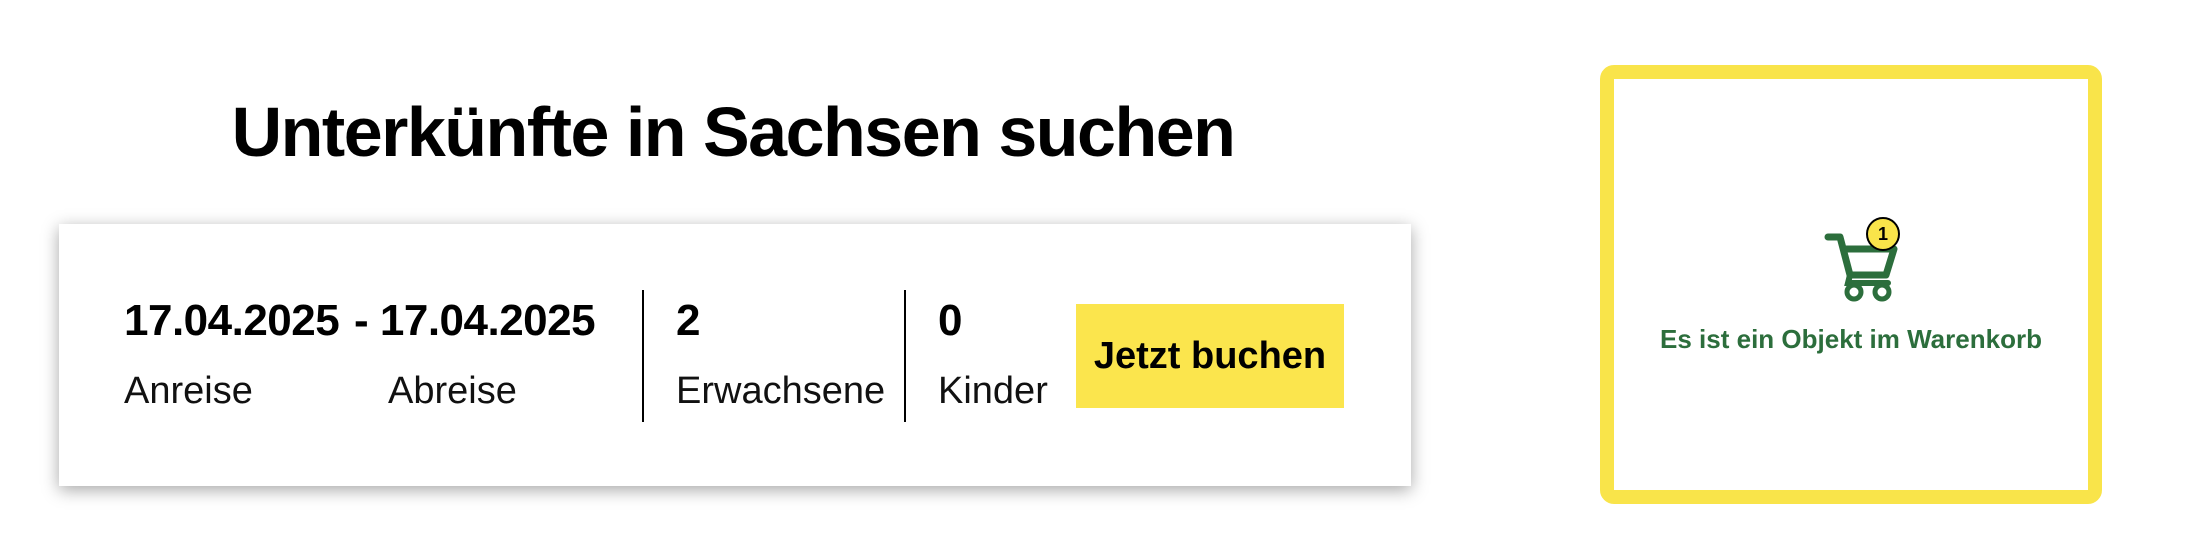 This screenshot has width=2196, height=548. What do you see at coordinates (489, 355) in the screenshot?
I see `departure-date-field: - 17.04.2025 Abreise` at bounding box center [489, 355].